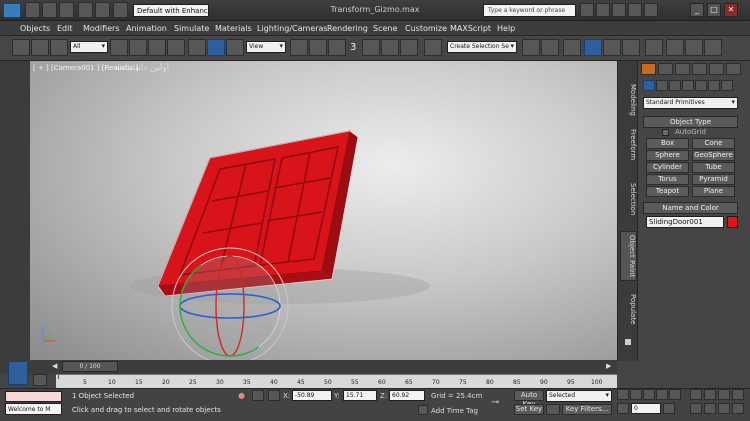  What do you see at coordinates (409, 47) in the screenshot?
I see `spinner-snap-icon` at bounding box center [409, 47].